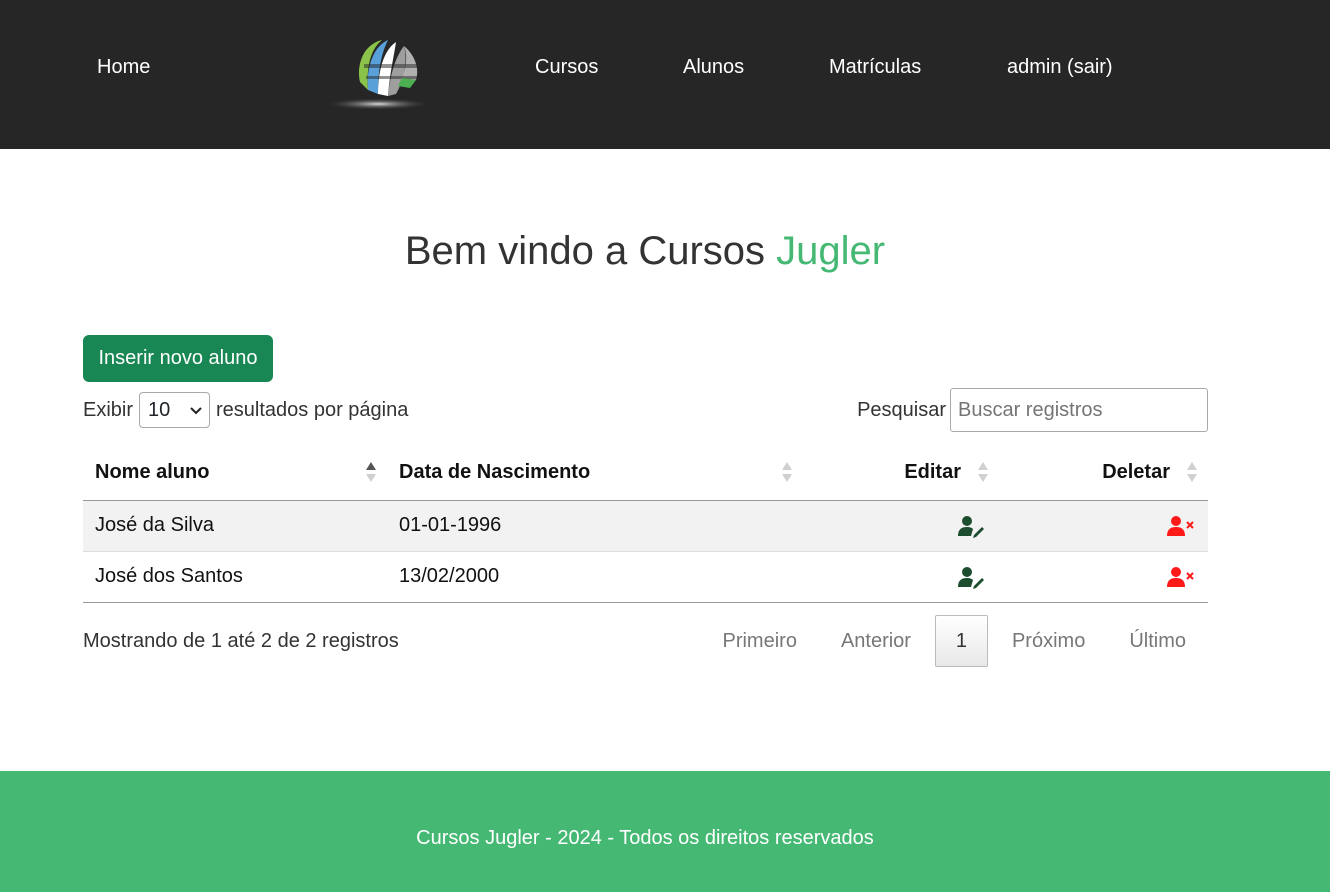 Image resolution: width=1330 pixels, height=892 pixels. What do you see at coordinates (585, 251) in the screenshot?
I see `welcome-prefix: Bem vindo a Cursos` at bounding box center [585, 251].